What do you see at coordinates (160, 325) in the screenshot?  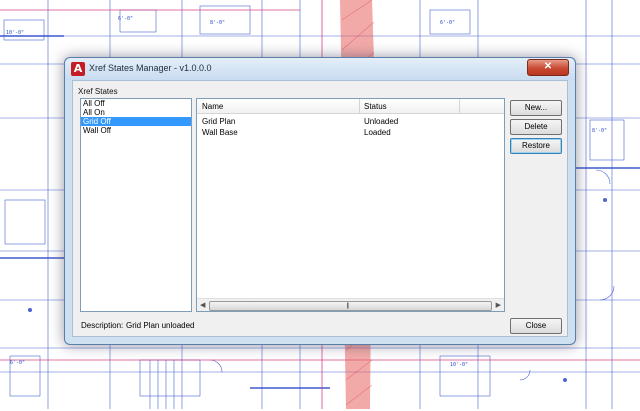 I see `description-value: Grid Plan unloaded` at bounding box center [160, 325].